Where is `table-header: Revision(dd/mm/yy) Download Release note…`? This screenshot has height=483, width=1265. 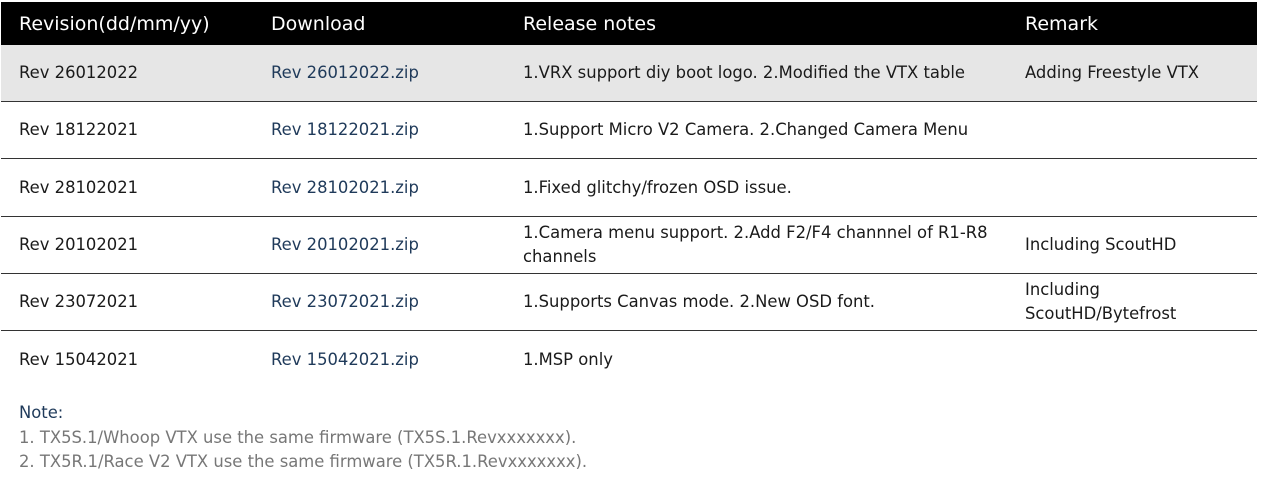 table-header: Revision(dd/mm/yy) Download Release note… is located at coordinates (629, 23).